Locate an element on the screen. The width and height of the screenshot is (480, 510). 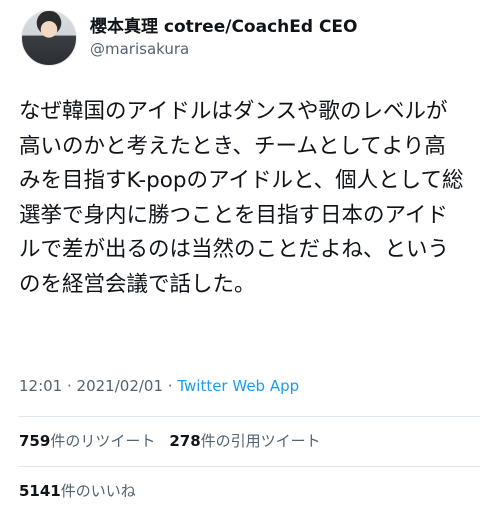
quotes-stat: 278件の引用ツイート is located at coordinates (244, 440).